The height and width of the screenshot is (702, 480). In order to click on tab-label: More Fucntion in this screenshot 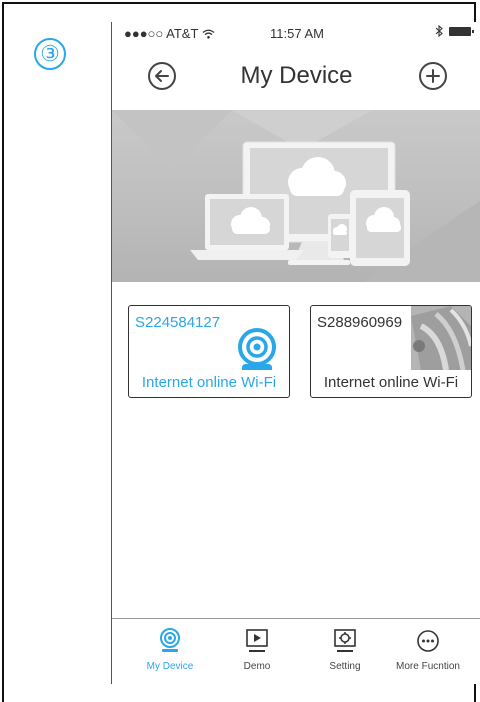, I will do `click(428, 666)`.